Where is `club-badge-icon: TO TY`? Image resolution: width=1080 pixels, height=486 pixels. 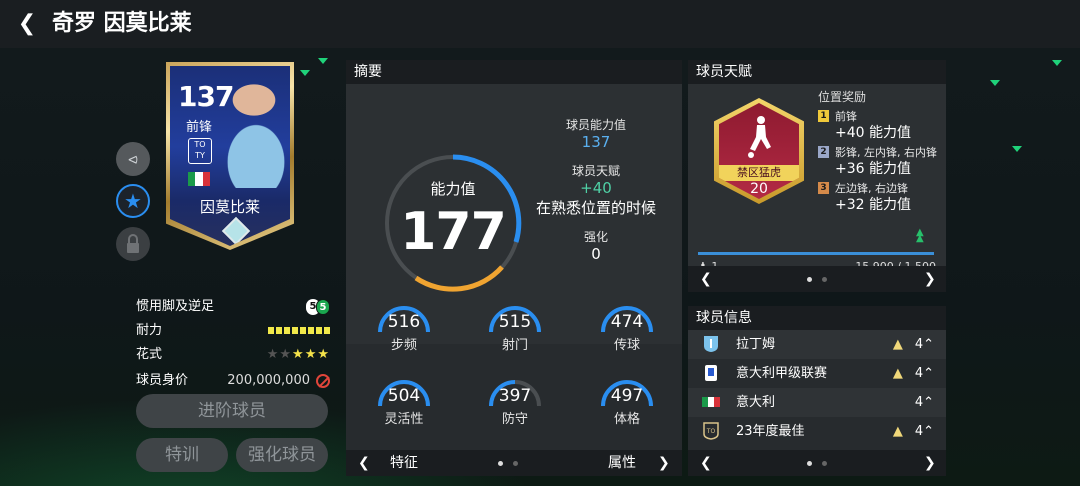 club-badge-icon: TO TY is located at coordinates (200, 151).